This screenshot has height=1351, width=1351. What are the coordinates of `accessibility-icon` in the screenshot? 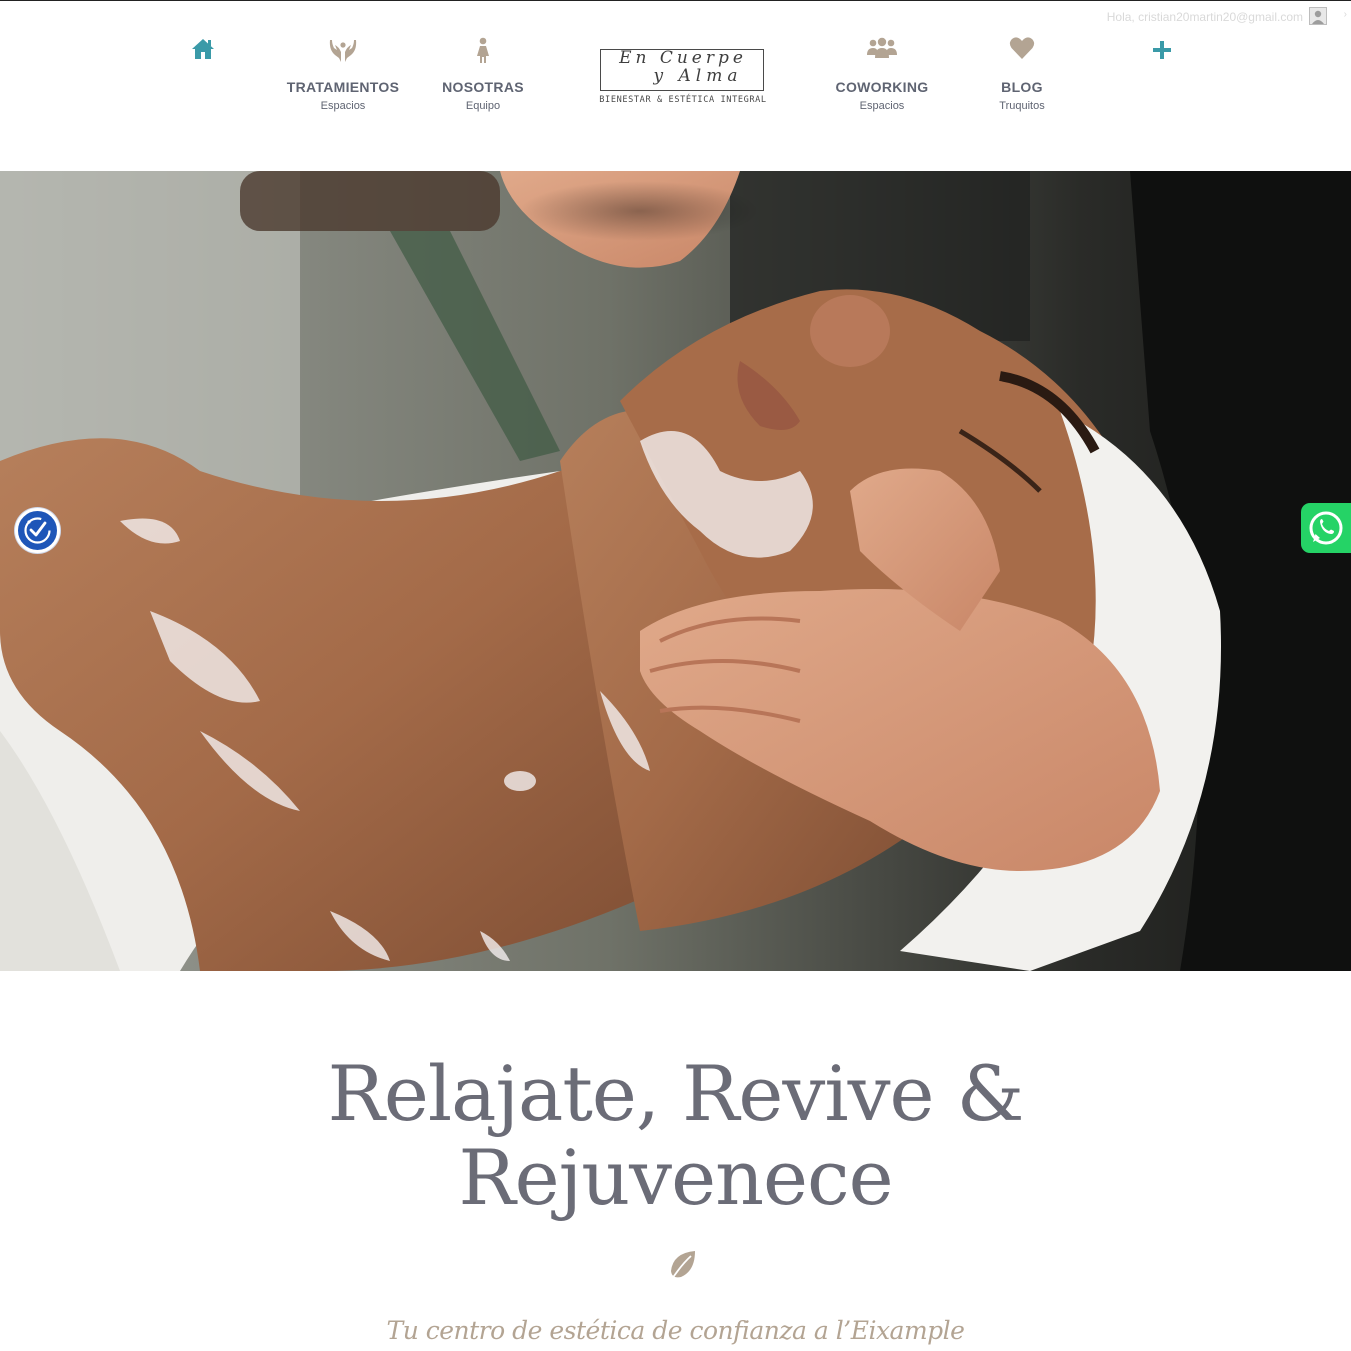 It's located at (37, 530).